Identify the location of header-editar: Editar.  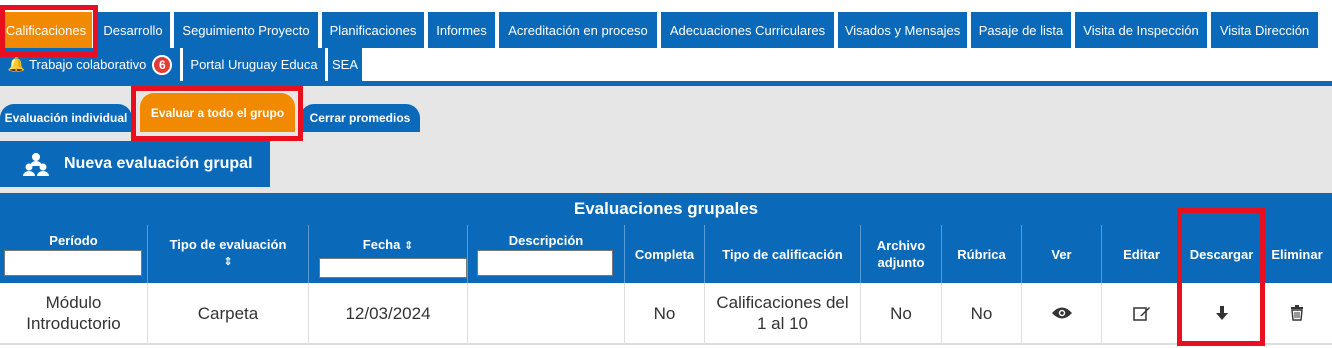
(1142, 254).